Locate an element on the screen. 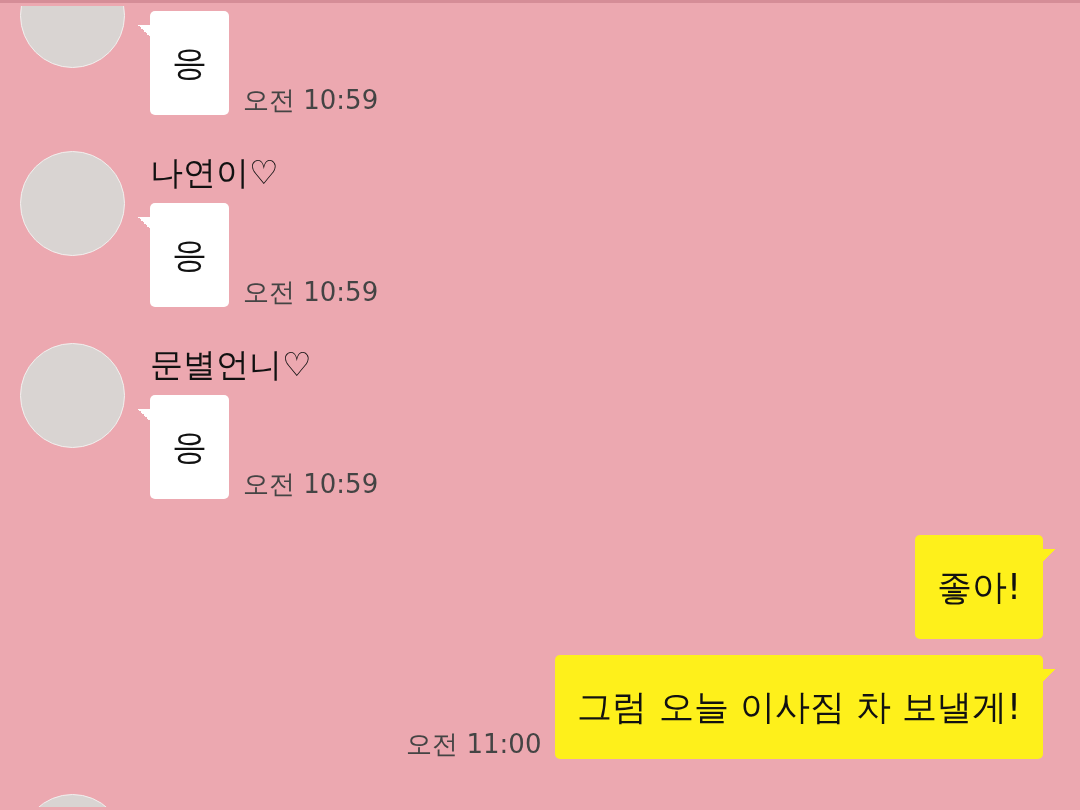 The height and width of the screenshot is (810, 1080). sender-name: 문별언니♡ is located at coordinates (231, 365).